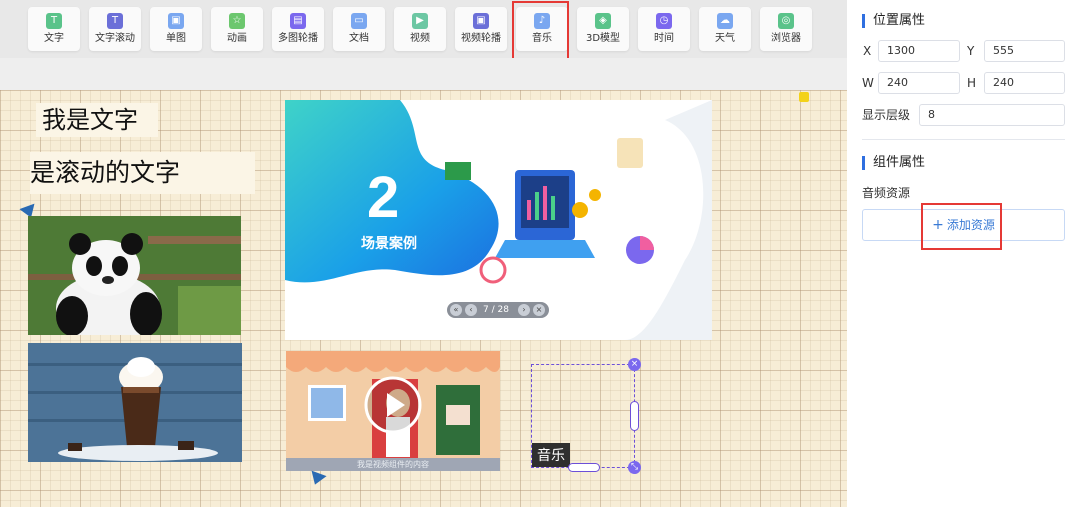  I want to click on tool-3d-model: ◈ 3D模型, so click(603, 29).